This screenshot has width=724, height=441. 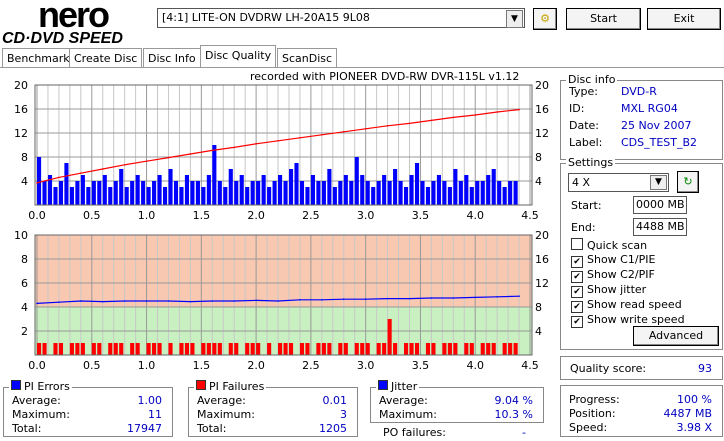 I want to click on tab-create-disc: Create Disc, so click(x=106, y=58).